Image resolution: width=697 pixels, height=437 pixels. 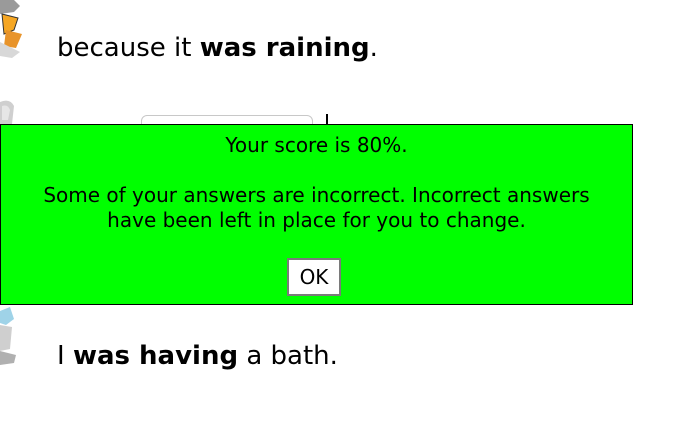 I want to click on sentence-text: ., so click(x=373, y=48).